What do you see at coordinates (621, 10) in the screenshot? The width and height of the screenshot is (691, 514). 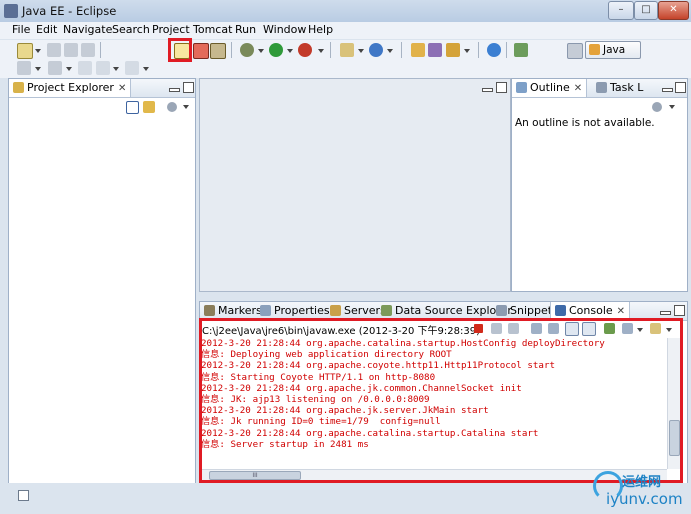 I see `minimize-button: –` at bounding box center [621, 10].